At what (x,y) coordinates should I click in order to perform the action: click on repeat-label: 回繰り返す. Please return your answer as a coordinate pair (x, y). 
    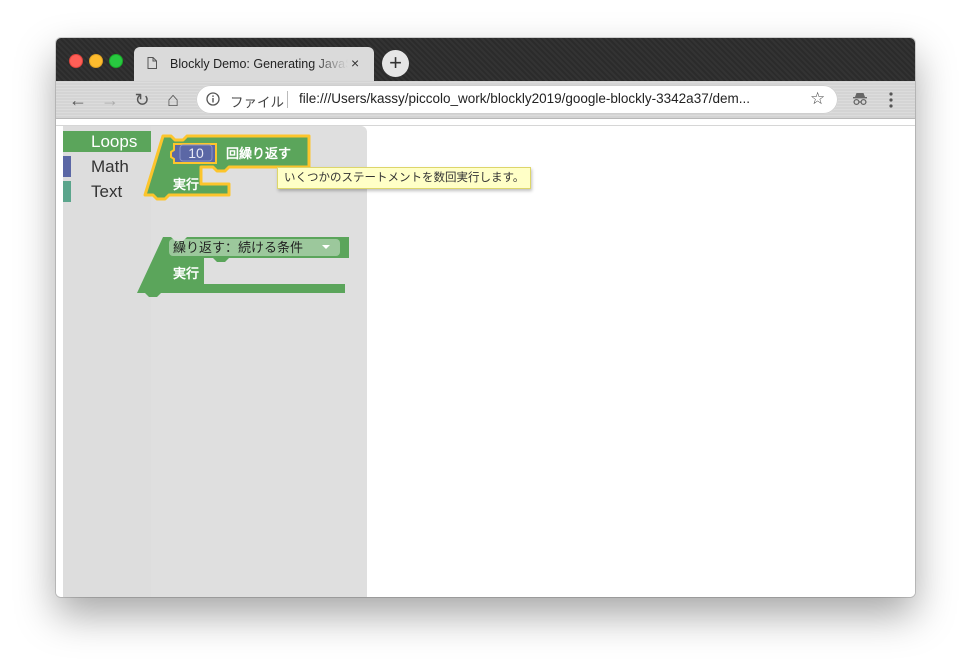
    Looking at the image, I should click on (258, 154).